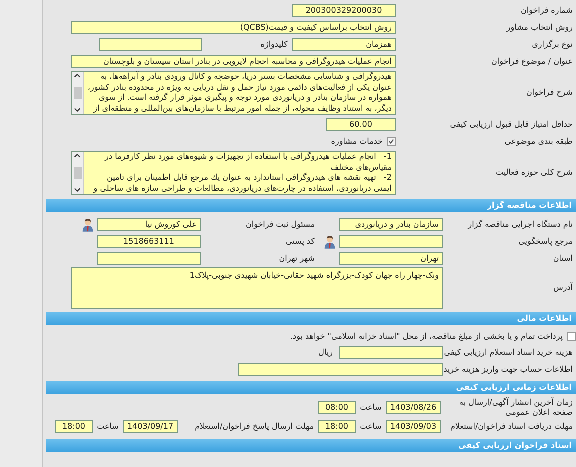  Describe the element at coordinates (149, 224) in the screenshot. I see `input-field: علی کوروش نیا` at that location.